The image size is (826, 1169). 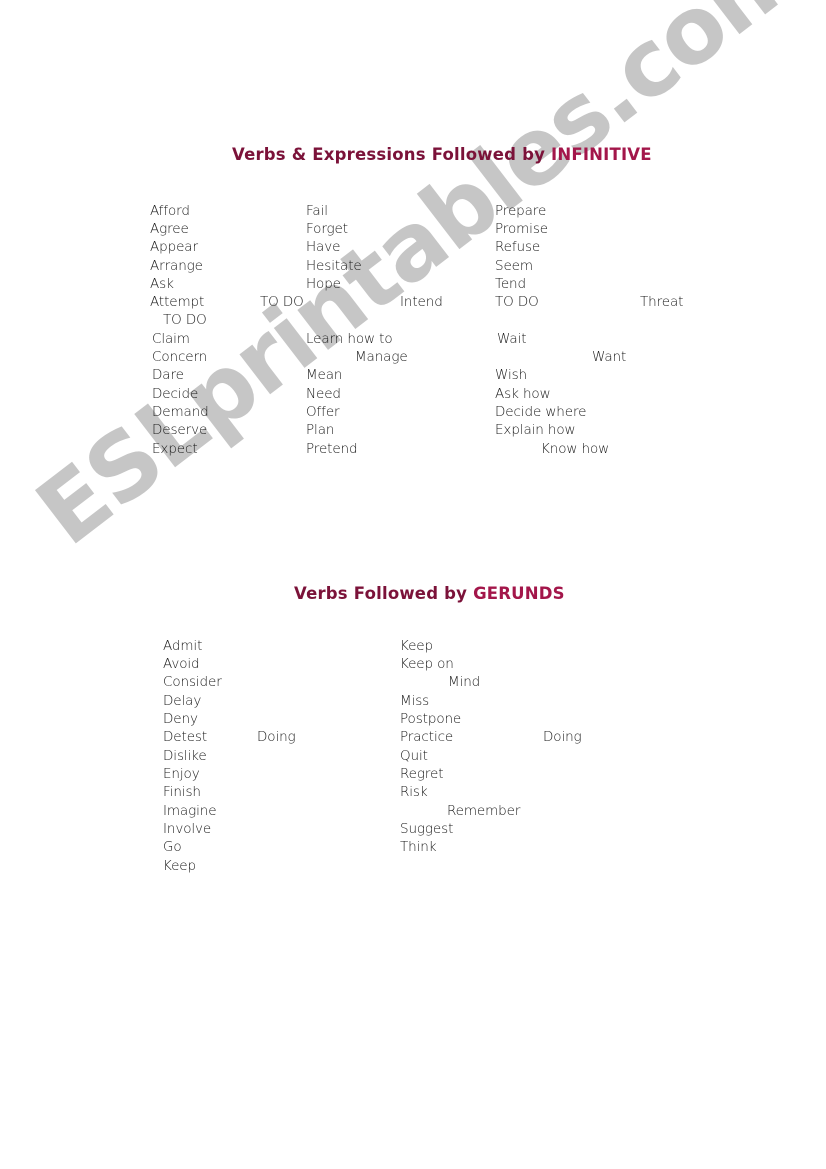 What do you see at coordinates (320, 430) in the screenshot?
I see `verb-entry: Plan` at bounding box center [320, 430].